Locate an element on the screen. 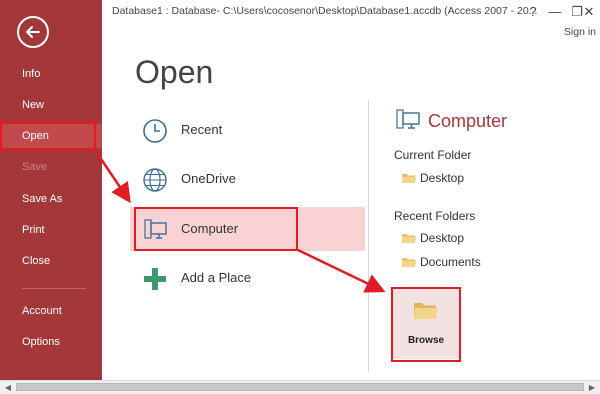 This screenshot has width=600, height=394. close-window-button: ✕ is located at coordinates (589, 12).